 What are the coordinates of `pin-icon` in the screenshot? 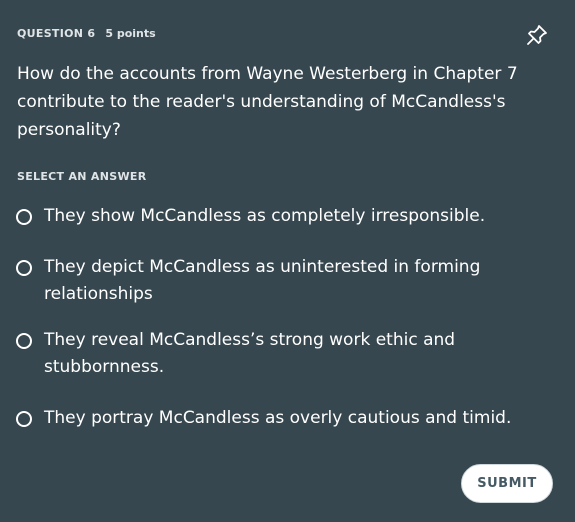 It's located at (537, 35).